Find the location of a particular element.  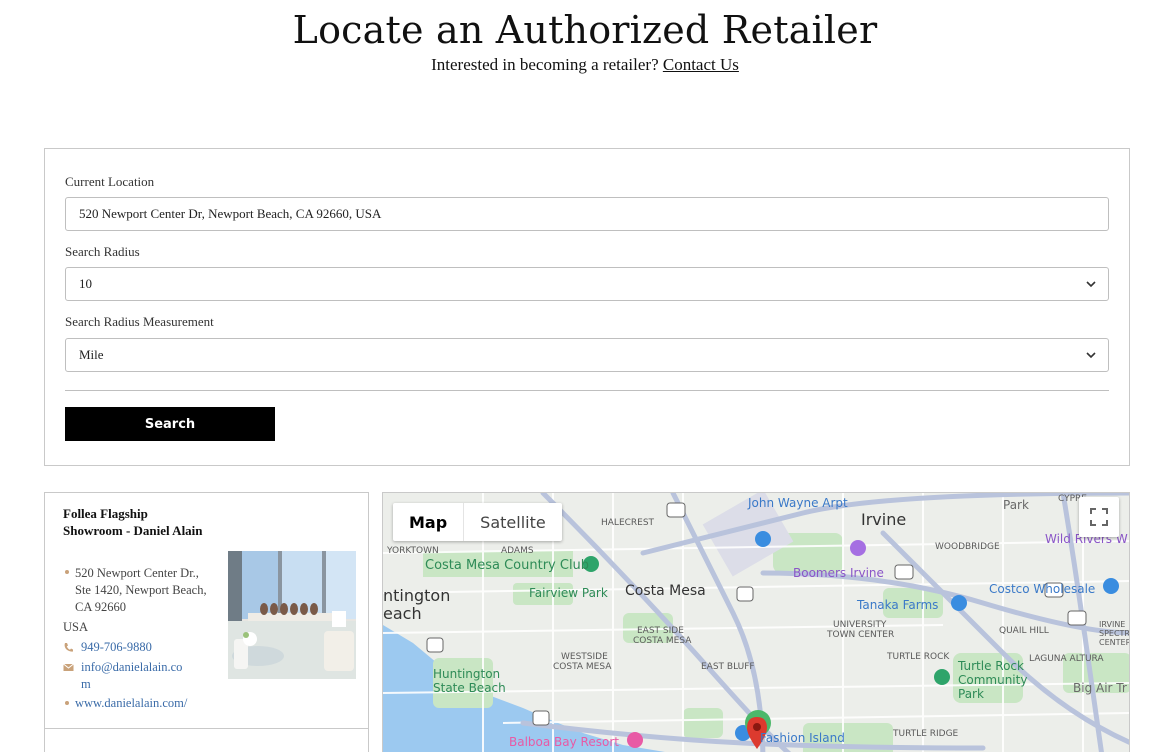

retailer-email-line2: m is located at coordinates (86, 684).